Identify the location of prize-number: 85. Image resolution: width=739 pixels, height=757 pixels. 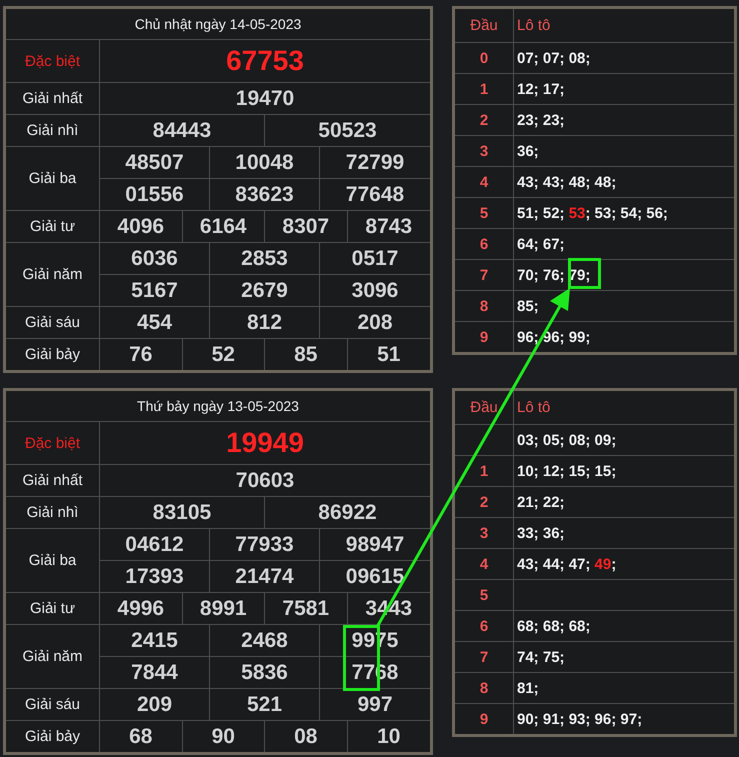
(306, 354).